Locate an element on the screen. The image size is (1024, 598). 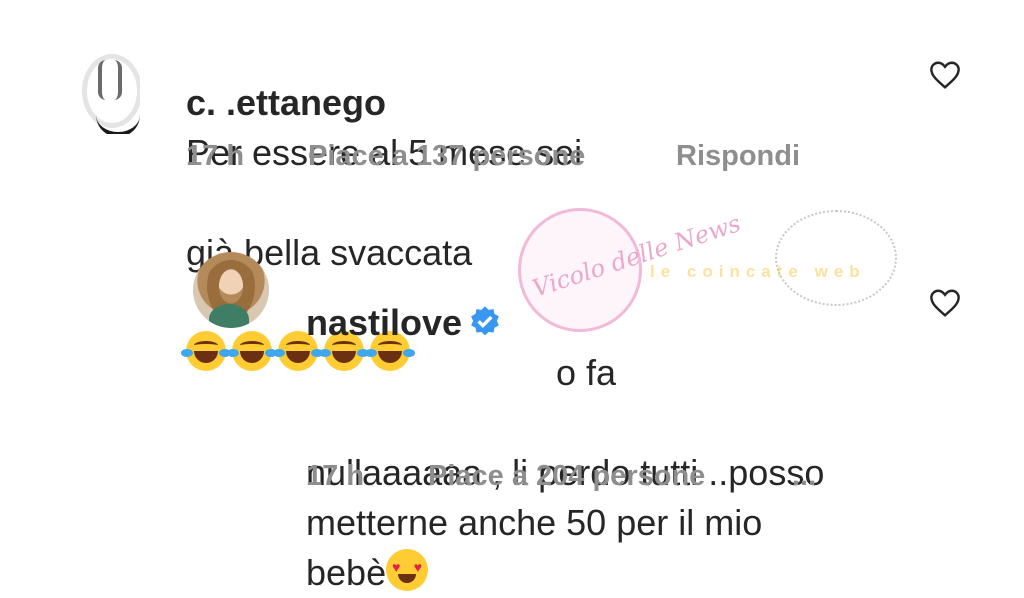
verified-badge-icon is located at coordinates (485, 321).